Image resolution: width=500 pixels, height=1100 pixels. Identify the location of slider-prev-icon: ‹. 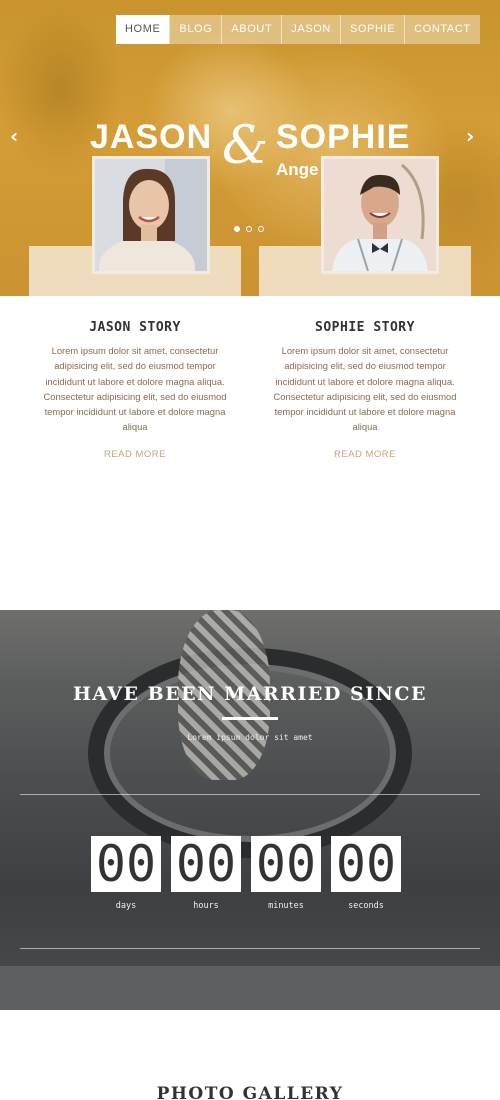
(14, 136).